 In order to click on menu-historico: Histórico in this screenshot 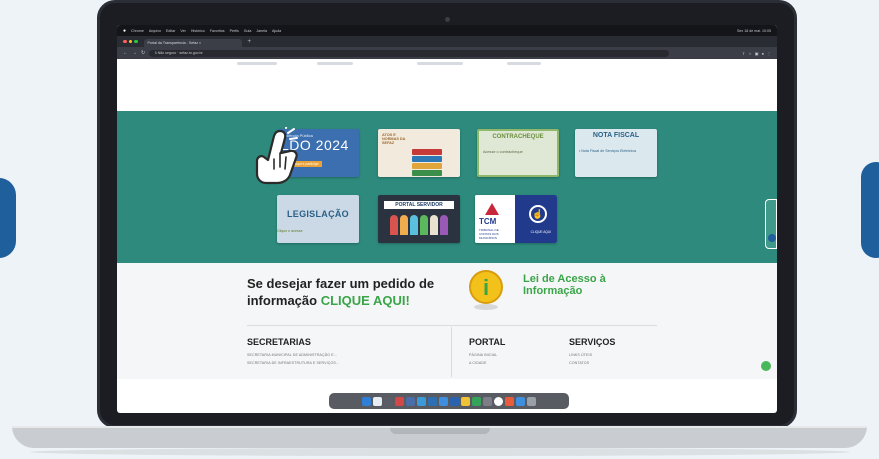, I will do `click(198, 31)`.